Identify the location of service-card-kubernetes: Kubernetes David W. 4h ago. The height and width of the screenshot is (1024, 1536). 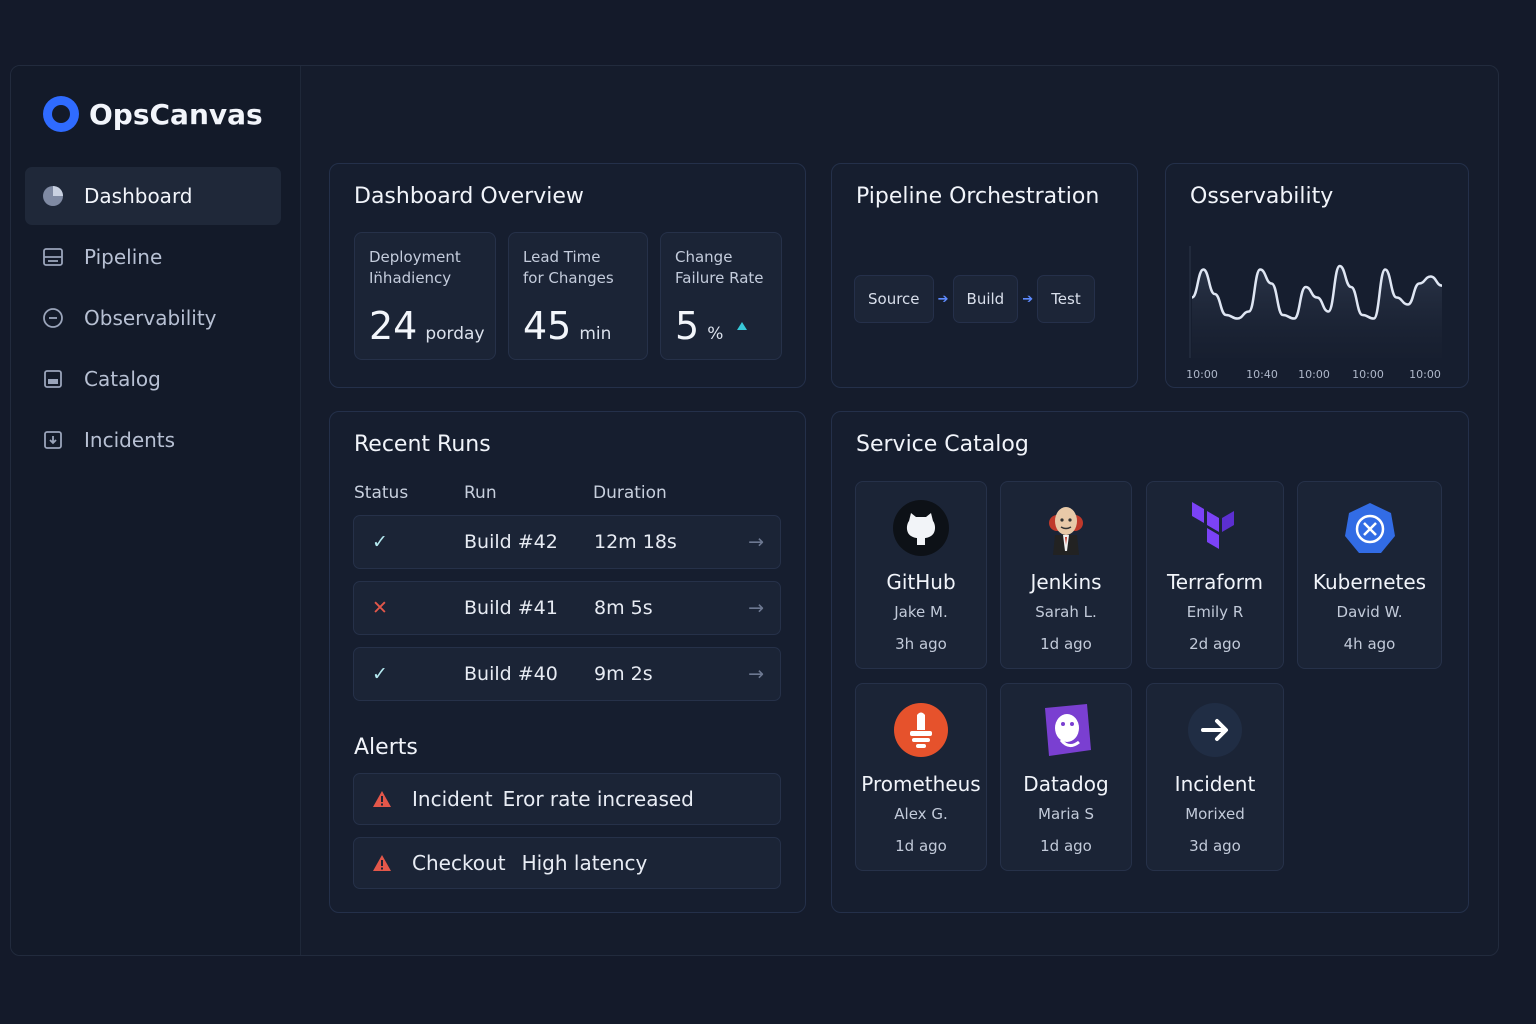
(1369, 575).